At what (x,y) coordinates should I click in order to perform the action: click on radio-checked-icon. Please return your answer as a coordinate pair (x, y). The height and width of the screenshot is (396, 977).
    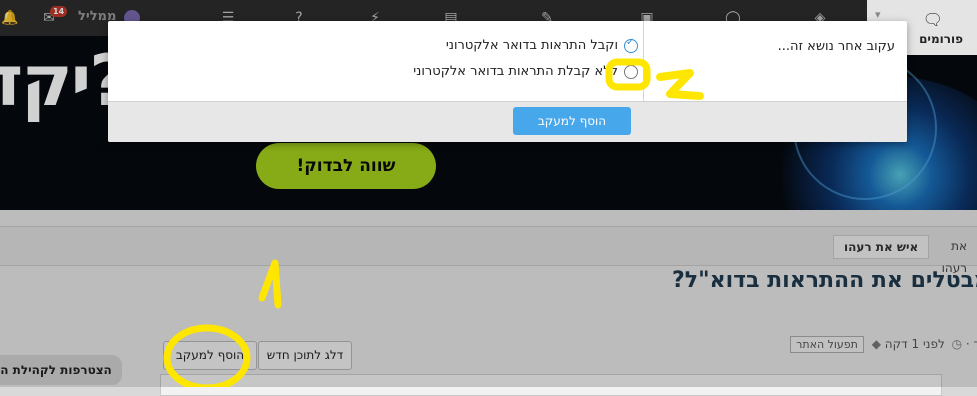
    Looking at the image, I should click on (631, 45).